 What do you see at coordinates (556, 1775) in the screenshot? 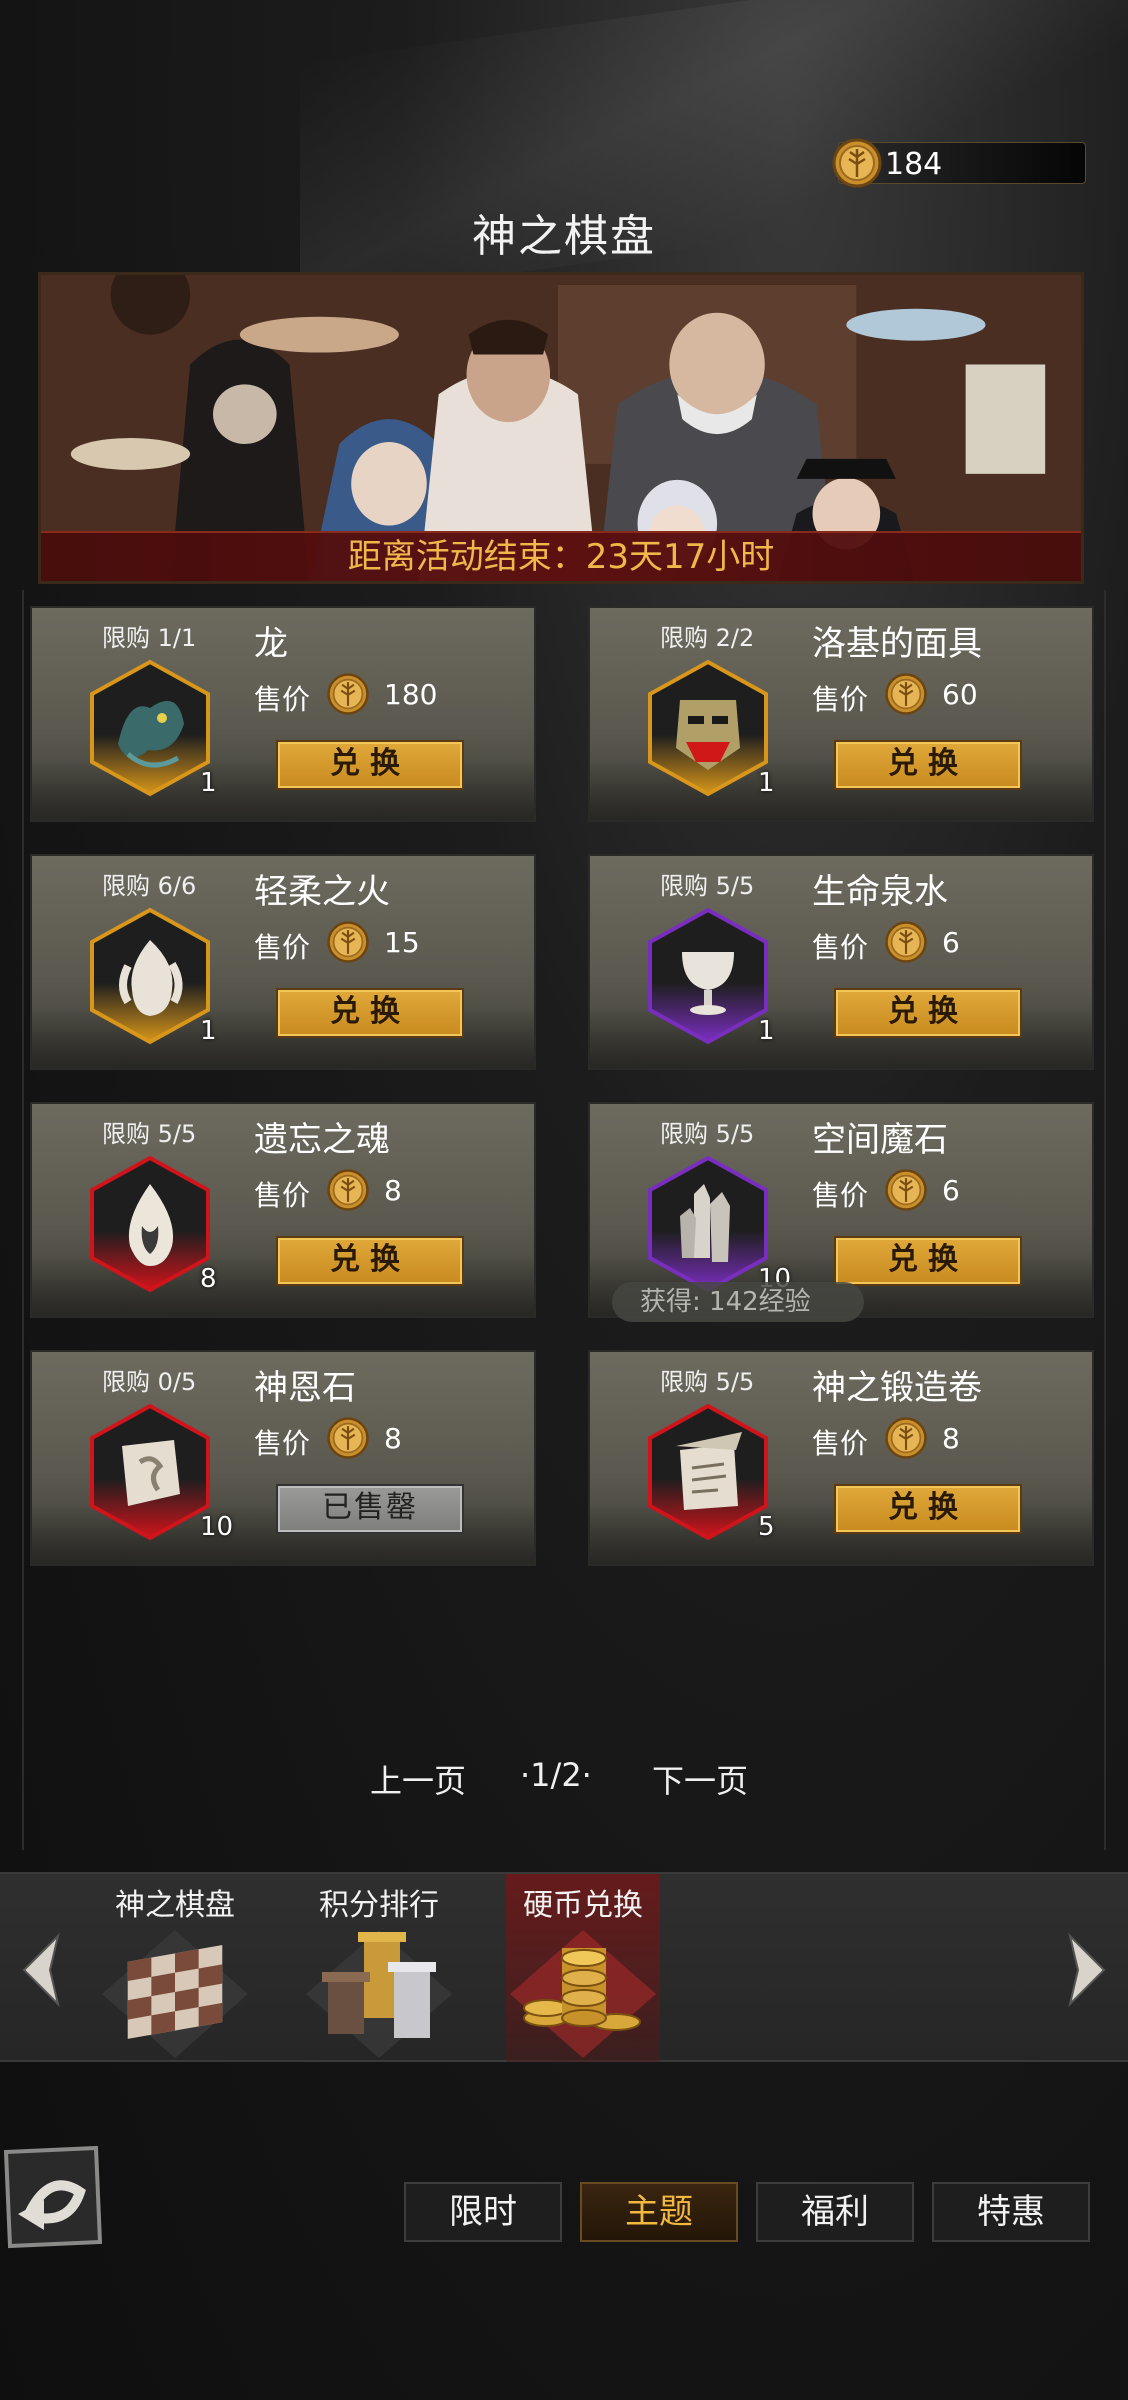
I see `page-indicator: ·1/2·` at bounding box center [556, 1775].